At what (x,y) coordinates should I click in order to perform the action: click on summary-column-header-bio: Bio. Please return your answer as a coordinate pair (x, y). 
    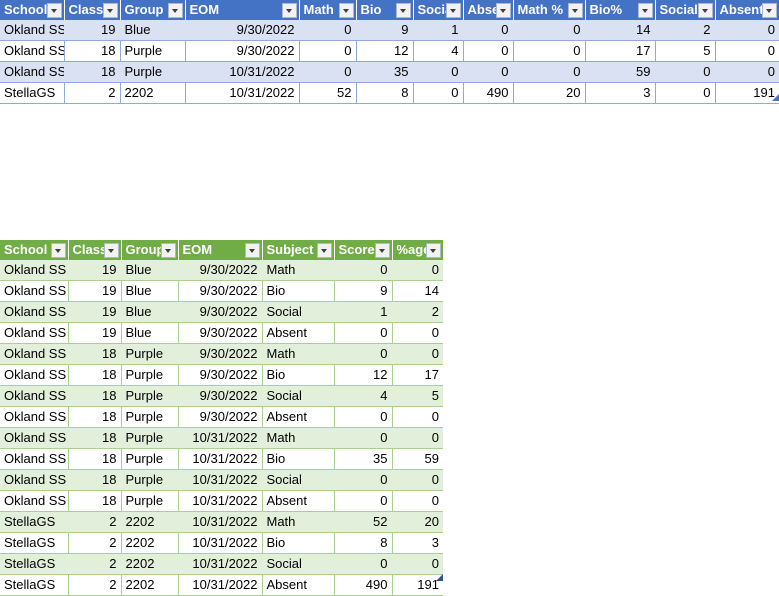
    Looking at the image, I should click on (385, 10).